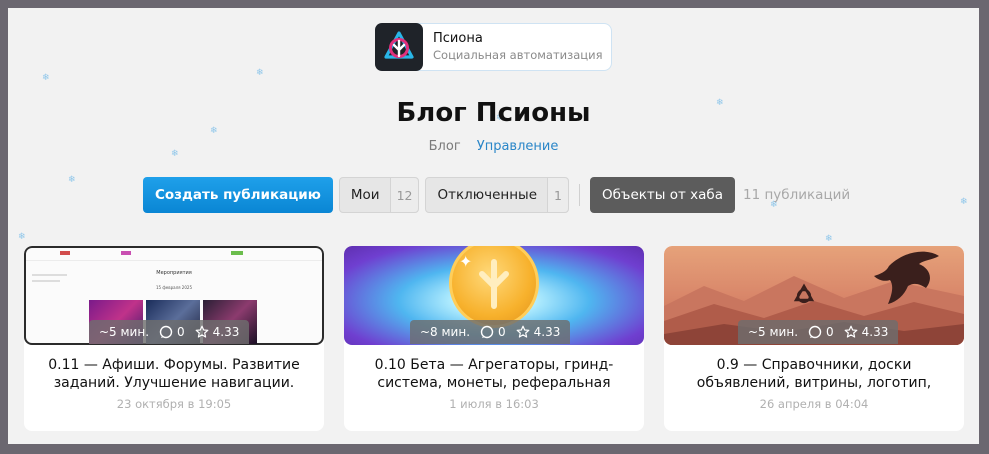 This screenshot has width=989, height=454. What do you see at coordinates (399, 47) in the screenshot?
I see `psiona-logo` at bounding box center [399, 47].